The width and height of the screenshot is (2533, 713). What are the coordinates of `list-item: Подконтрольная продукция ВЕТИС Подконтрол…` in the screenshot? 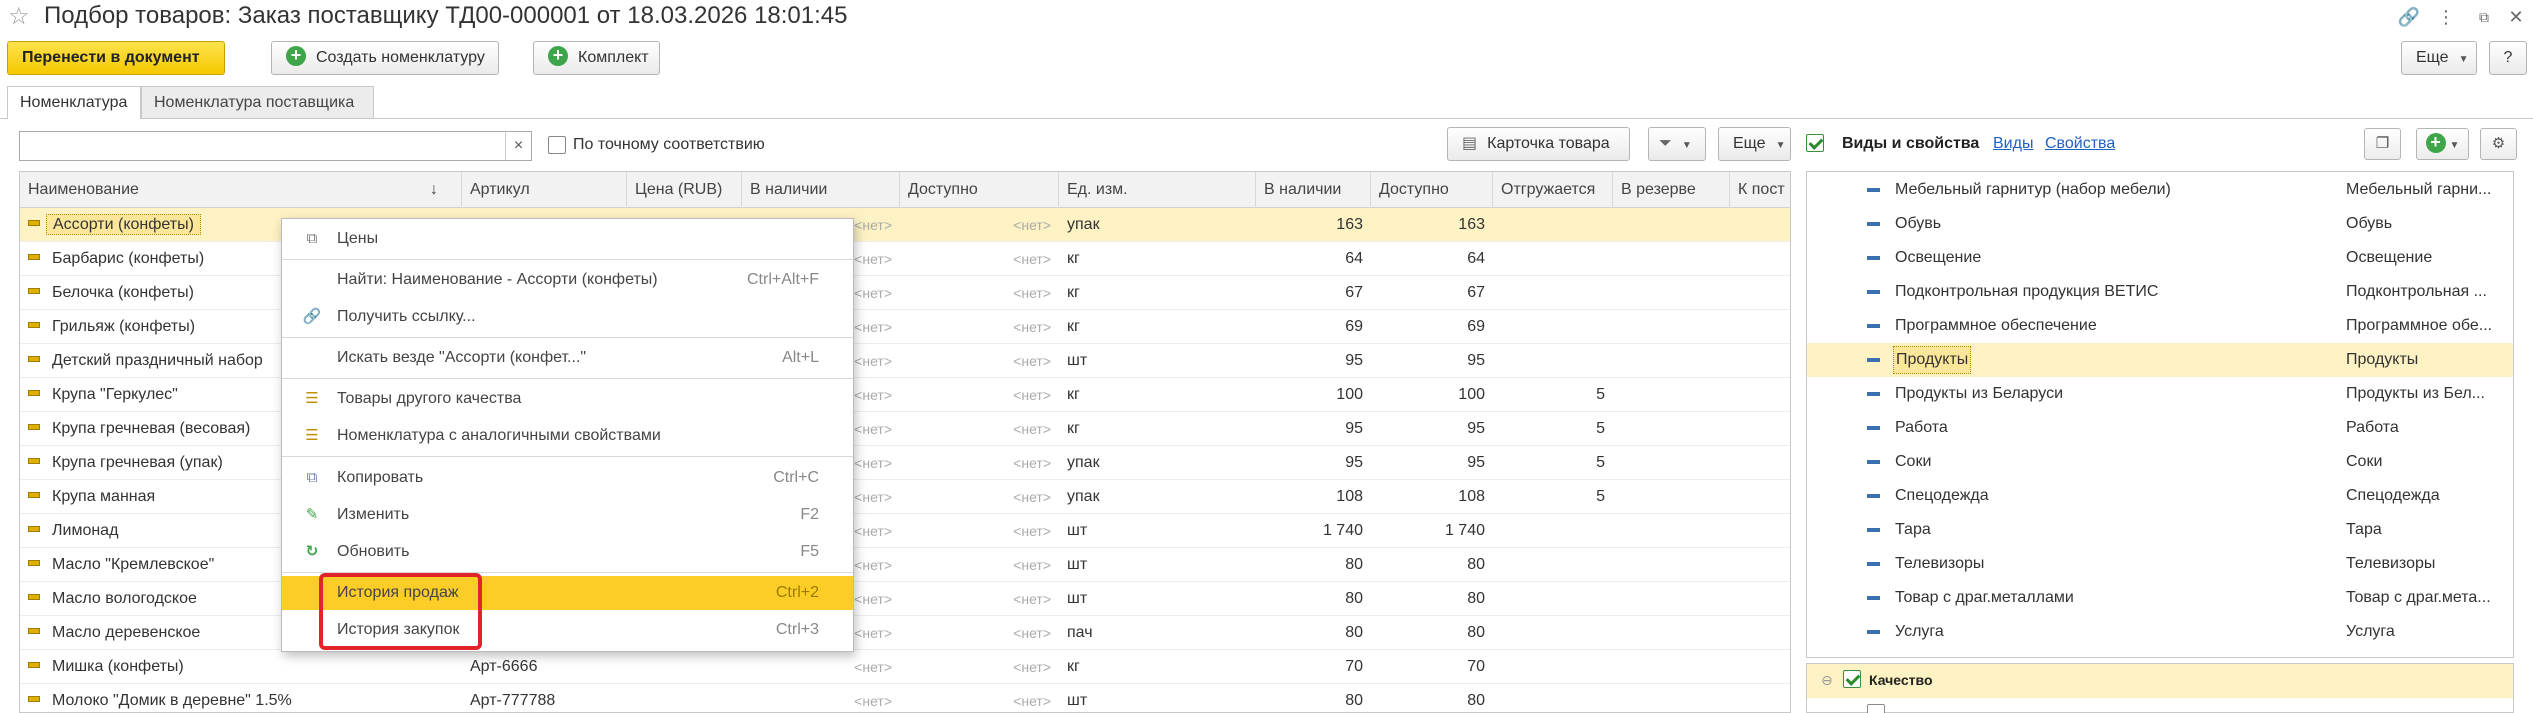 It's located at (2160, 292).